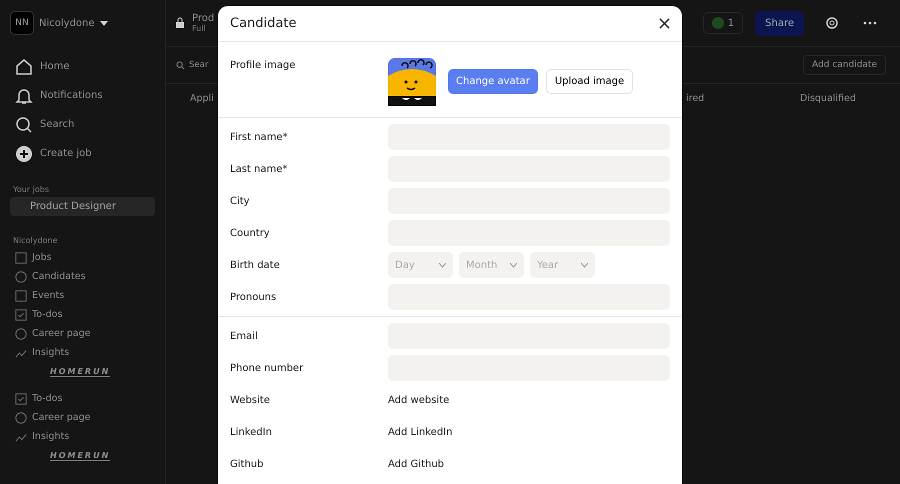 The height and width of the screenshot is (484, 900). What do you see at coordinates (590, 81) in the screenshot?
I see `upload-image-button: Upload image` at bounding box center [590, 81].